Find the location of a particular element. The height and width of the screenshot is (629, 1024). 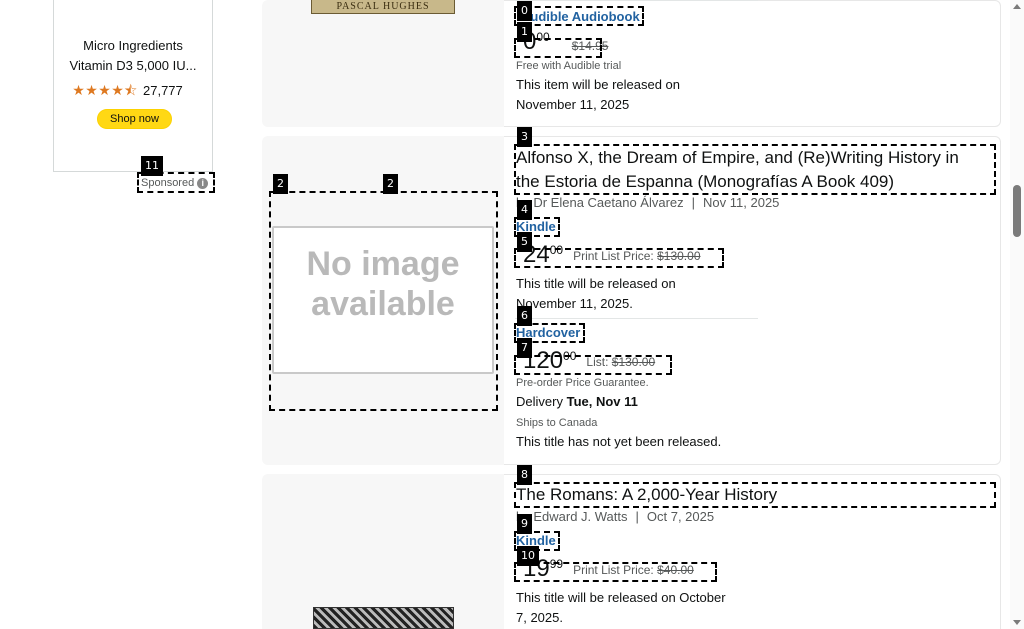

release-line: This title will be released on October is located at coordinates (621, 597).